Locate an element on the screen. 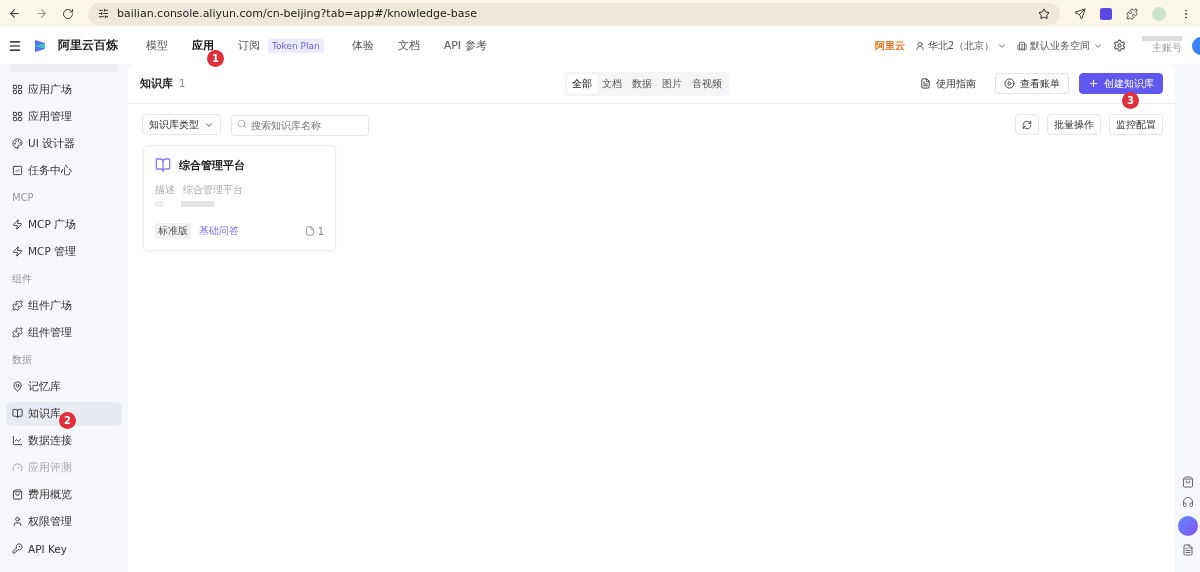 Image resolution: width=1200 pixels, height=572 pixels. filter-tab: 音视频 is located at coordinates (707, 83).